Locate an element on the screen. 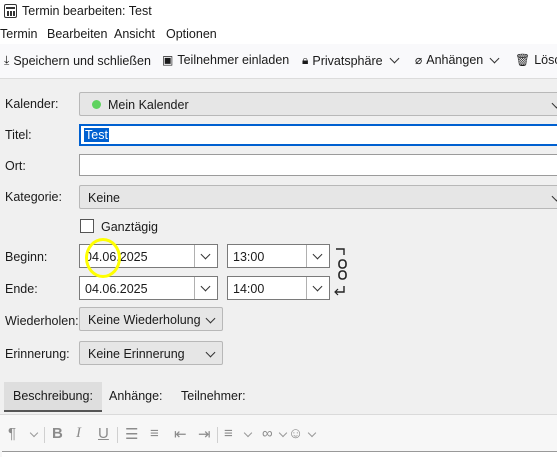 Image resolution: width=557 pixels, height=457 pixels. calendar-color-dot is located at coordinates (96, 104).